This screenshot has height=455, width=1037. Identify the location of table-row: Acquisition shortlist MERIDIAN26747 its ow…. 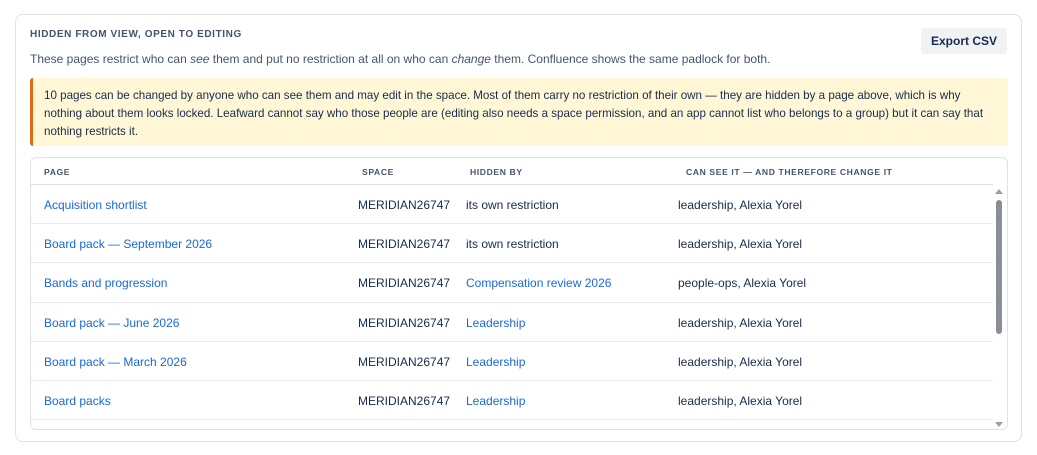
(512, 205).